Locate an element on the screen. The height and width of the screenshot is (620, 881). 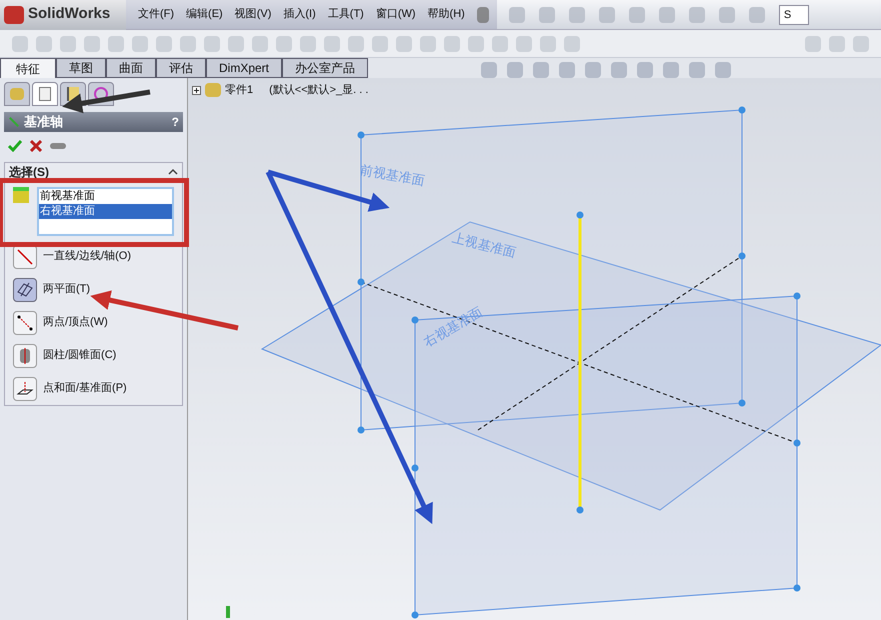
line-icon is located at coordinates (25, 256).